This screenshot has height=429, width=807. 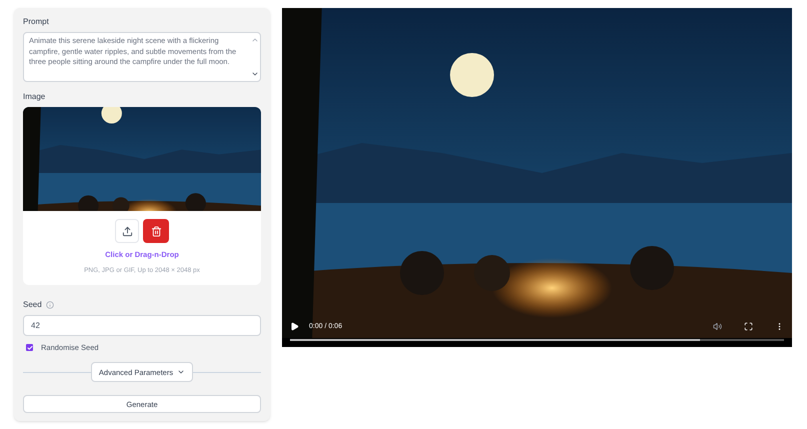 What do you see at coordinates (294, 327) in the screenshot?
I see `play-icon` at bounding box center [294, 327].